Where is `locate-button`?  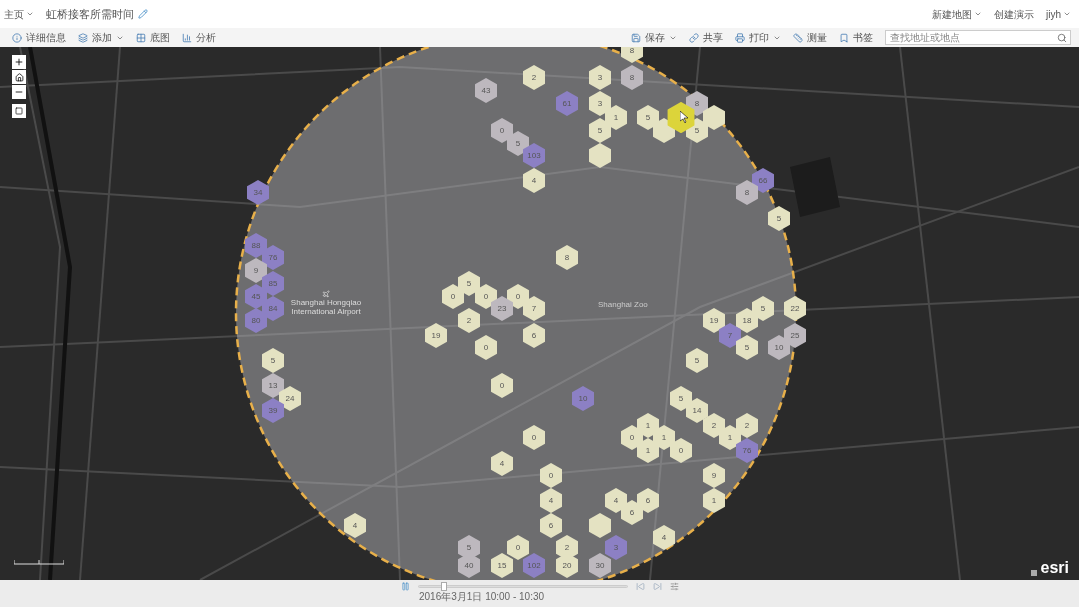
locate-button is located at coordinates (19, 111).